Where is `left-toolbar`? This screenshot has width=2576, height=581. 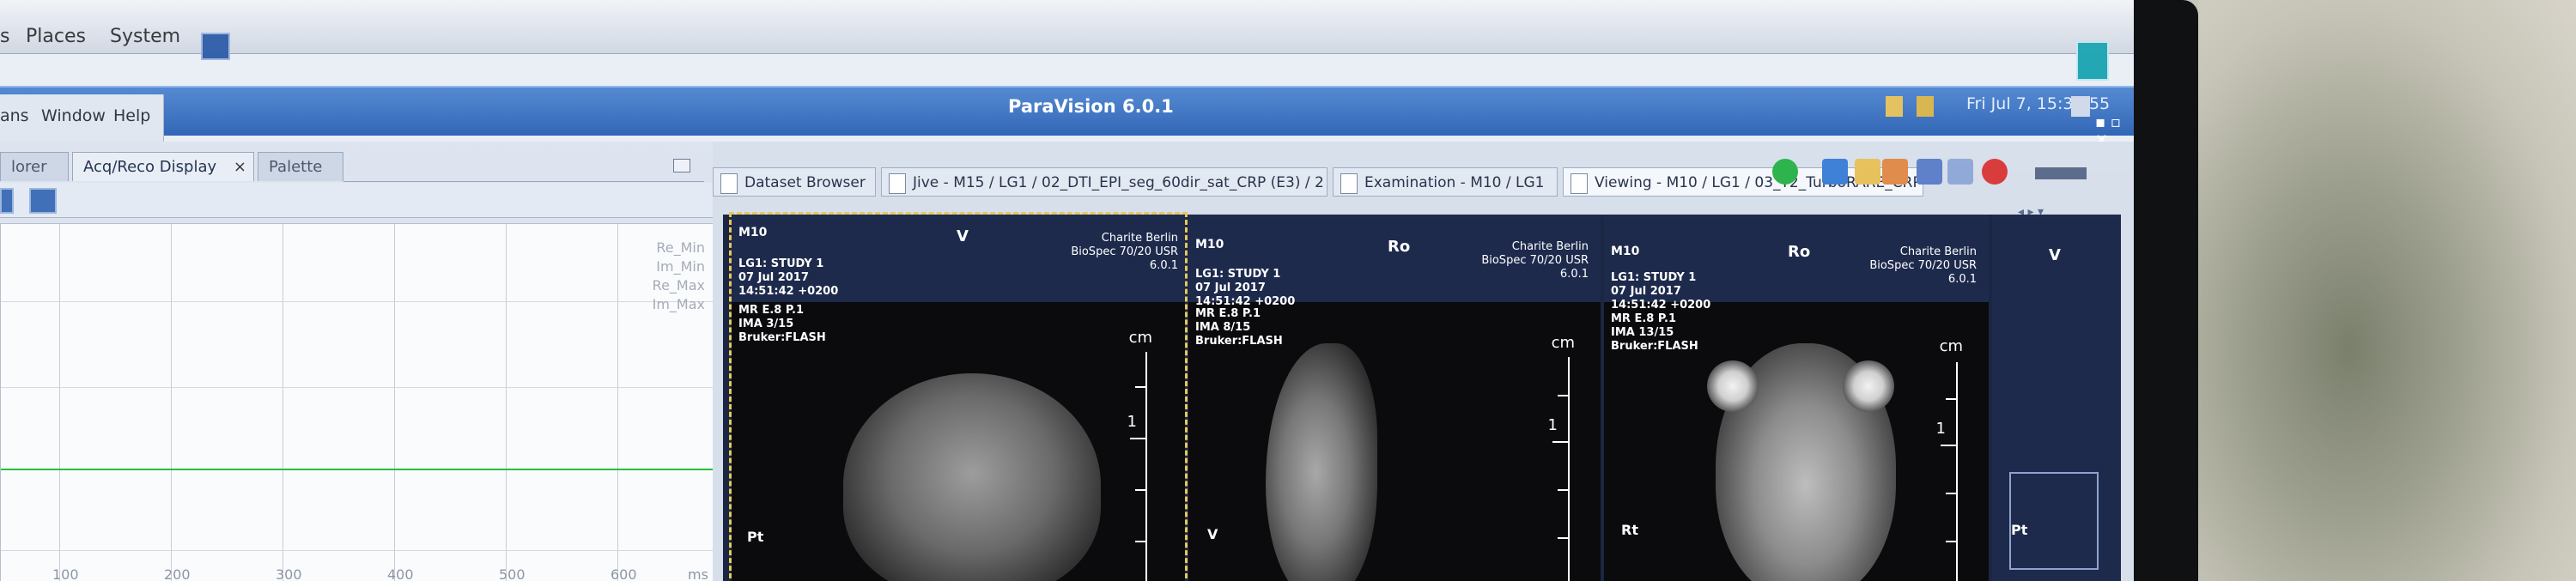 left-toolbar is located at coordinates (356, 200).